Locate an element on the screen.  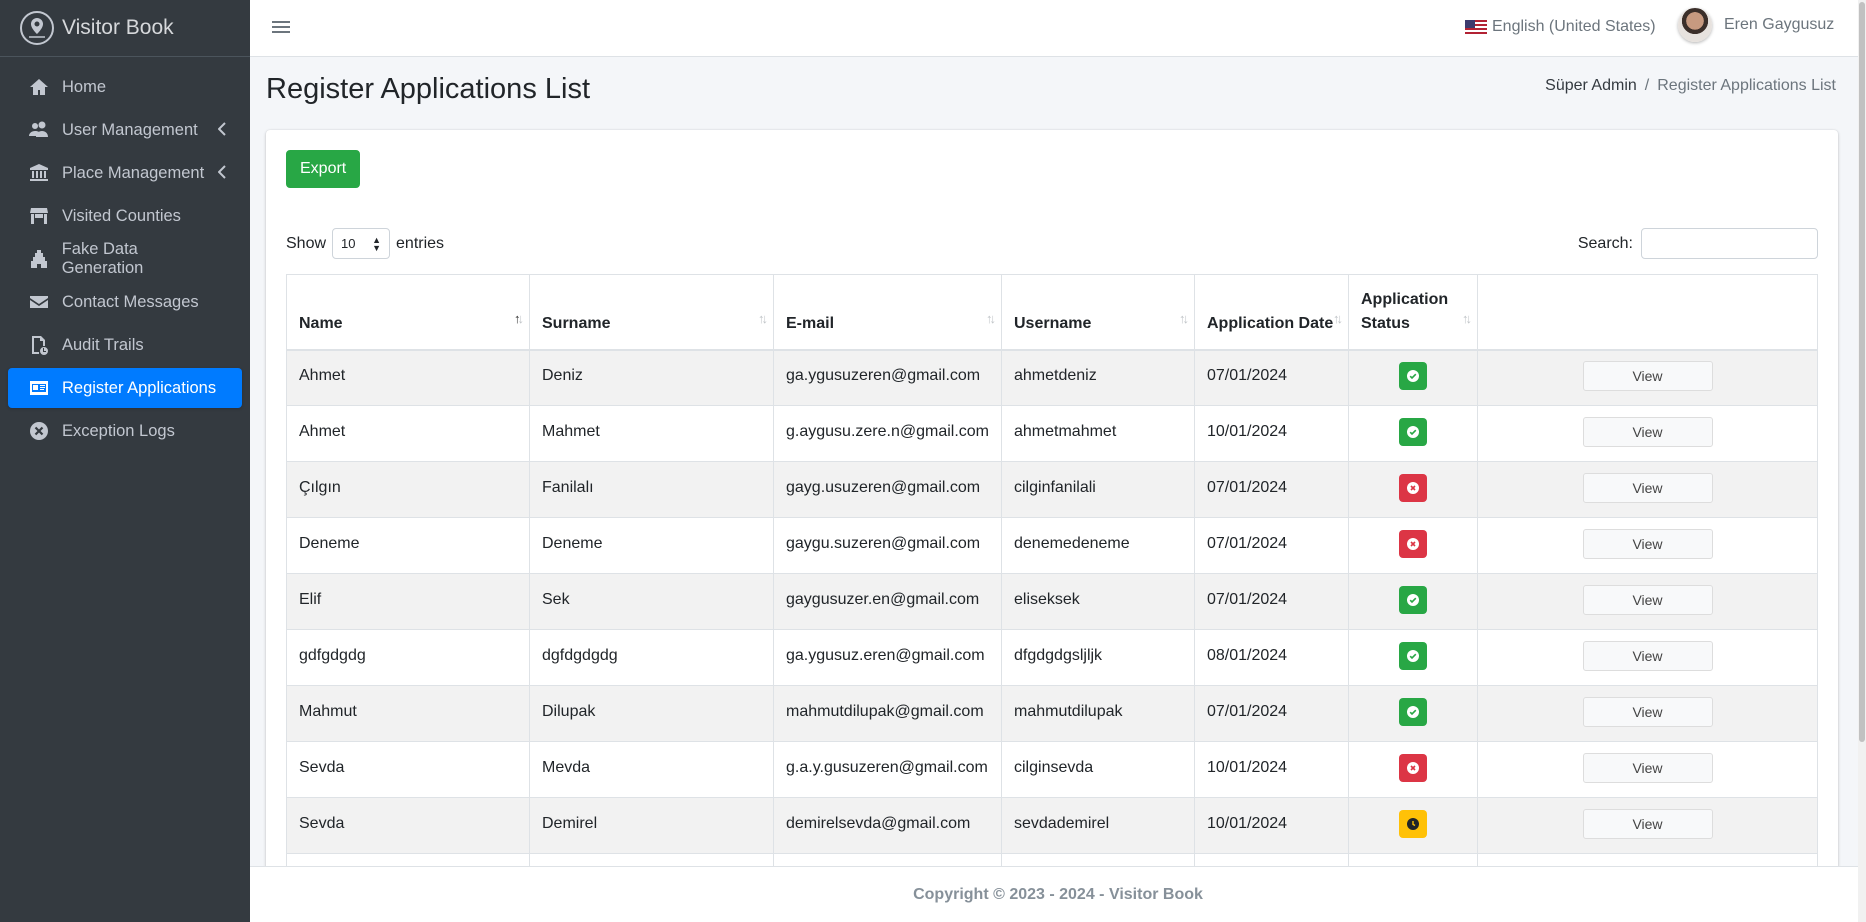
cell-application-date: 10/01/2024 is located at coordinates (1271, 825).